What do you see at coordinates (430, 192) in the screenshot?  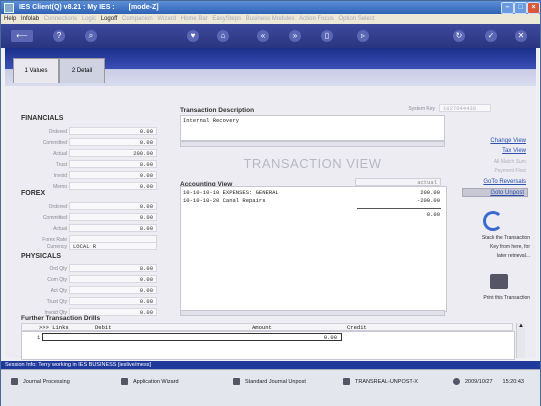 I see `accounting-row-amount: 200.00` at bounding box center [430, 192].